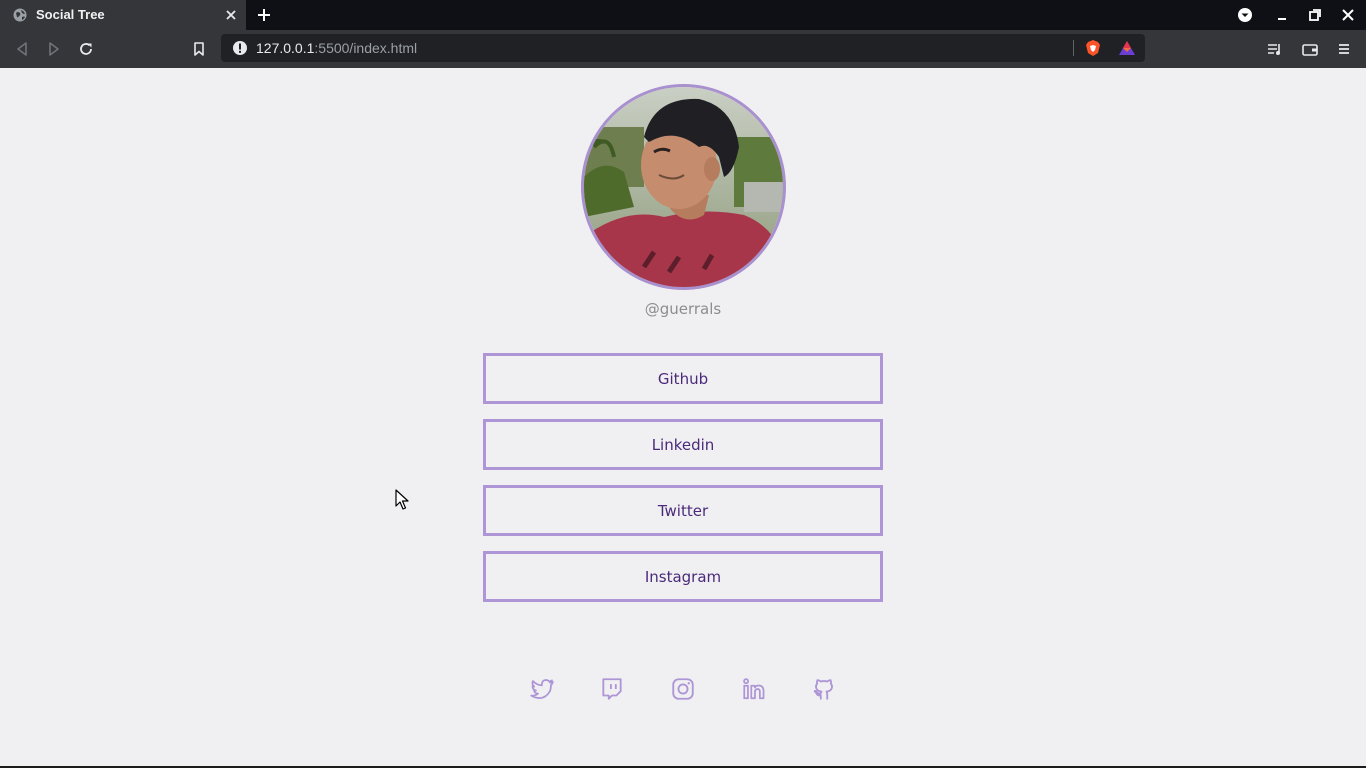 The height and width of the screenshot is (768, 1366). I want to click on new-tab-icon, so click(264, 15).